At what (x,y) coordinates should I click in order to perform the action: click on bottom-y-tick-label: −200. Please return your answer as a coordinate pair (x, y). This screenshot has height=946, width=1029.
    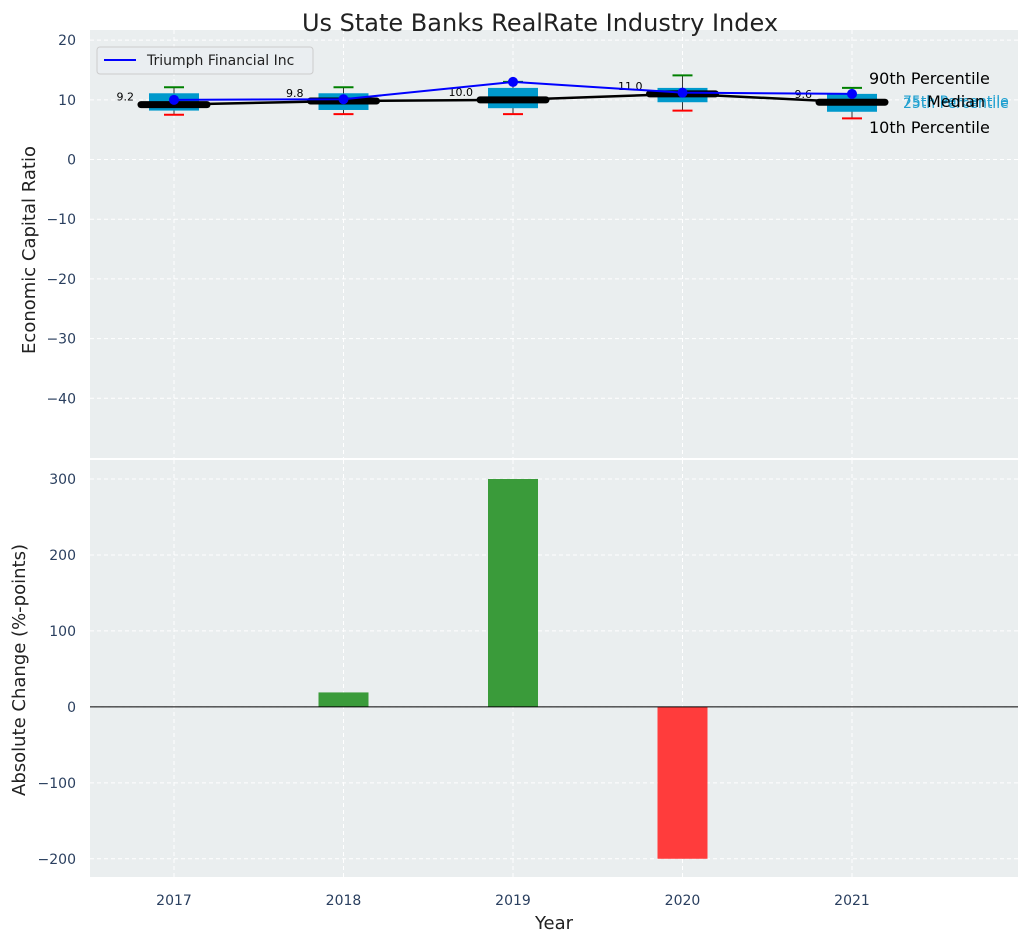
    Looking at the image, I should click on (57, 860).